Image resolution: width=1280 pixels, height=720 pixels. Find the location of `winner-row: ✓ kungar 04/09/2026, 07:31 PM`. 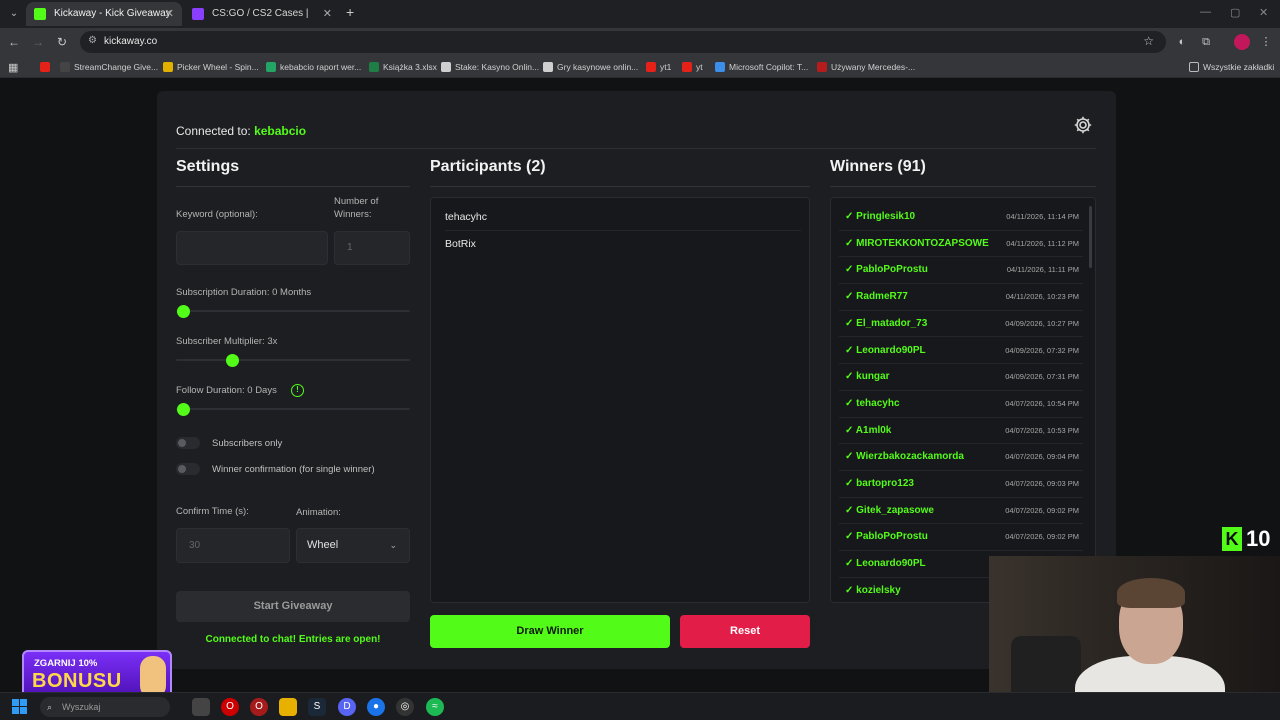

winner-row: ✓ kungar 04/09/2026, 07:31 PM is located at coordinates (961, 377).